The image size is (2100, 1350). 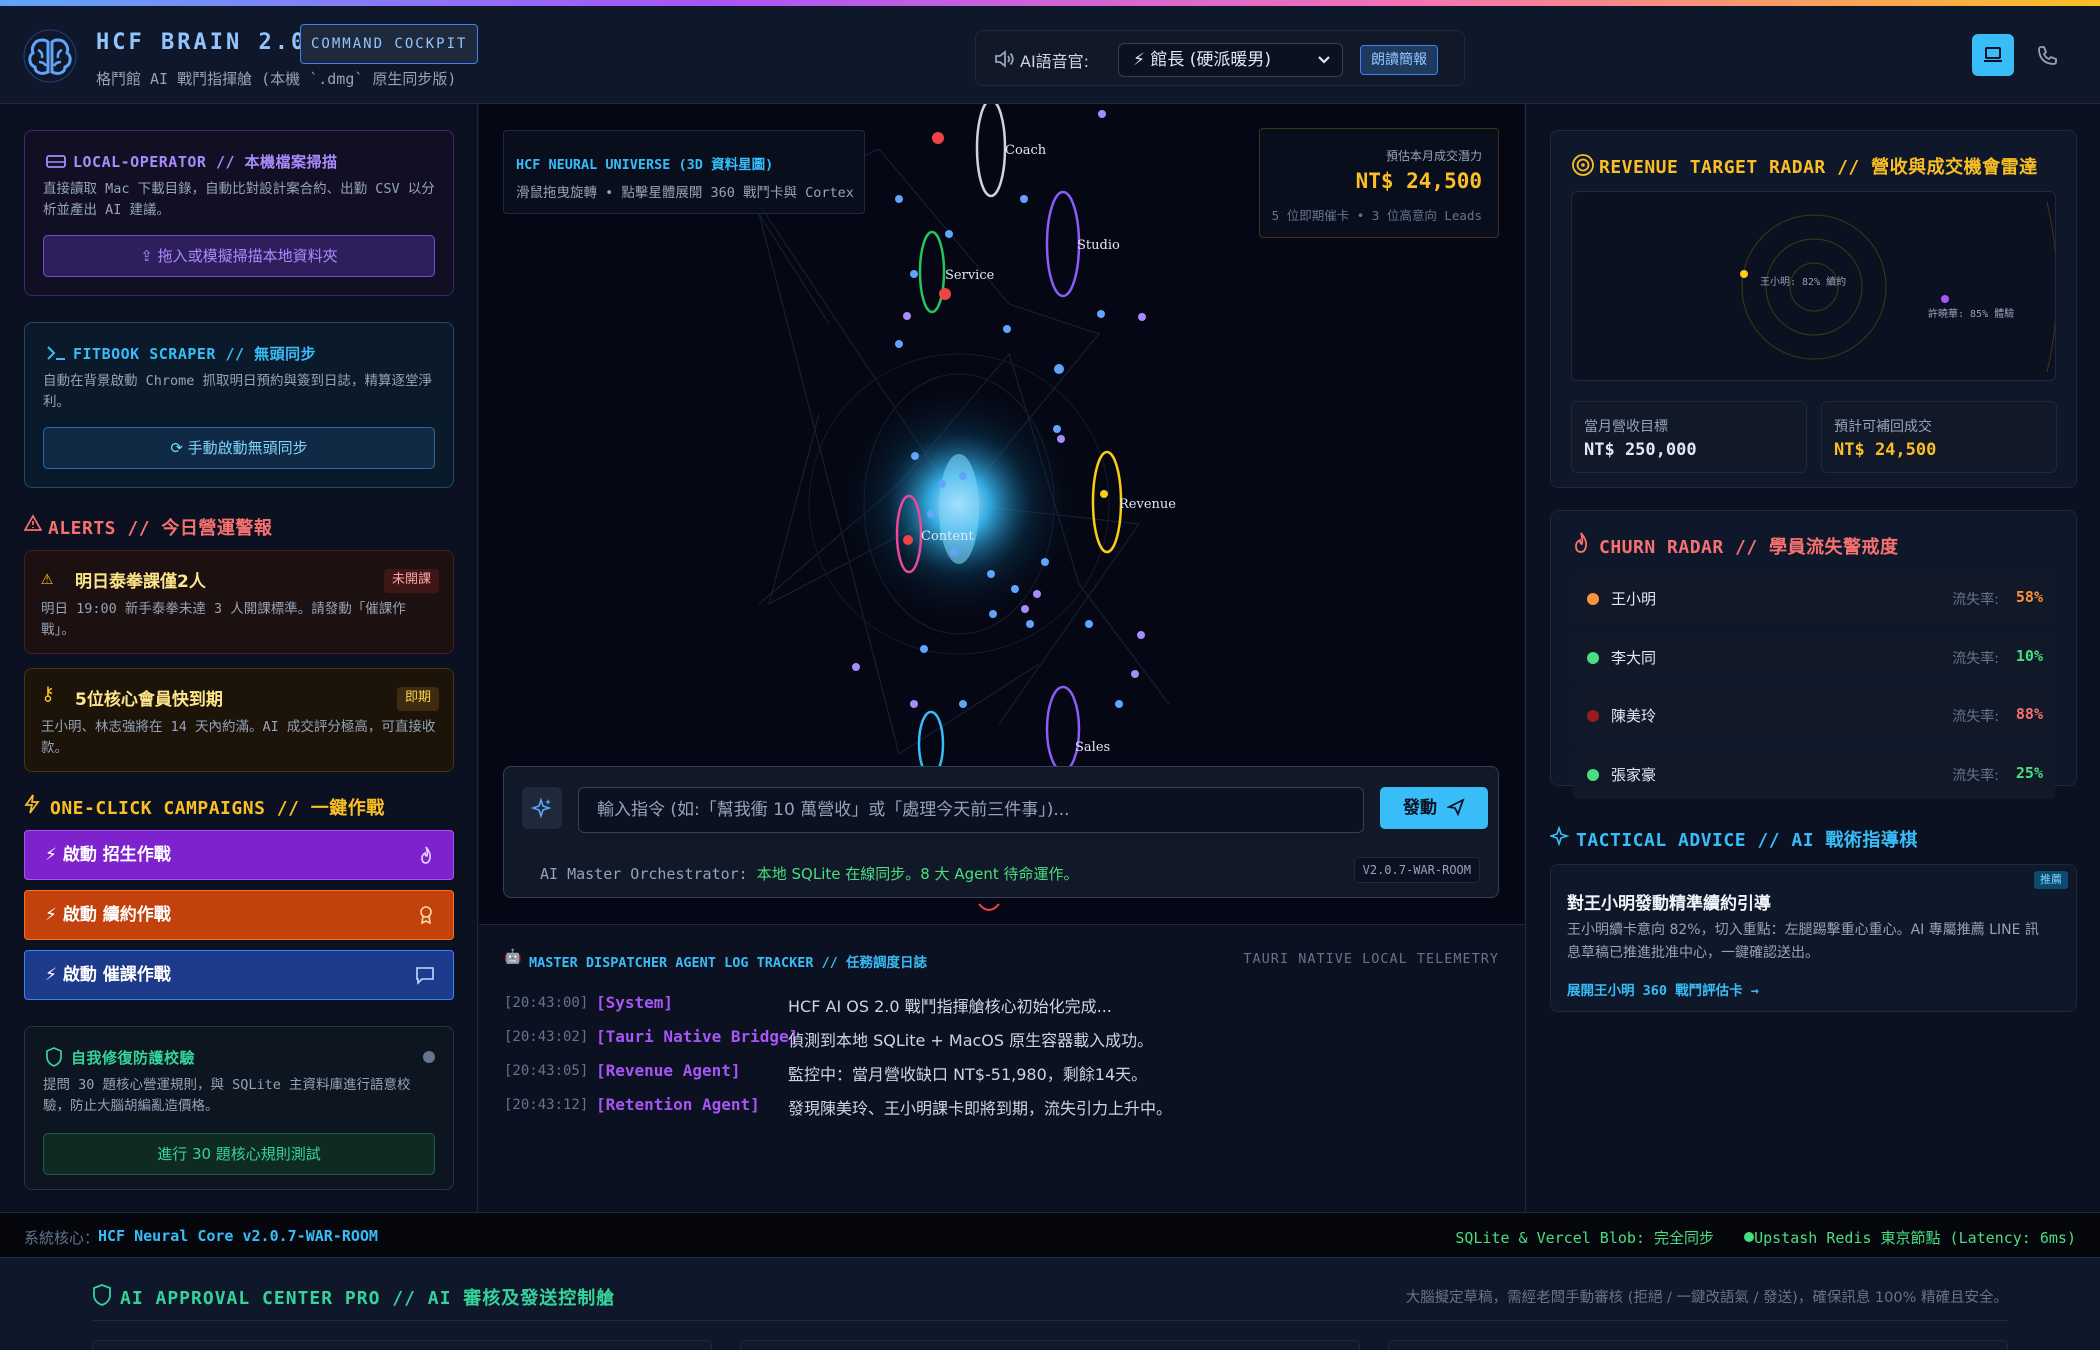 I want to click on alert-title: 明日泰拳課僅2人, so click(x=140, y=582).